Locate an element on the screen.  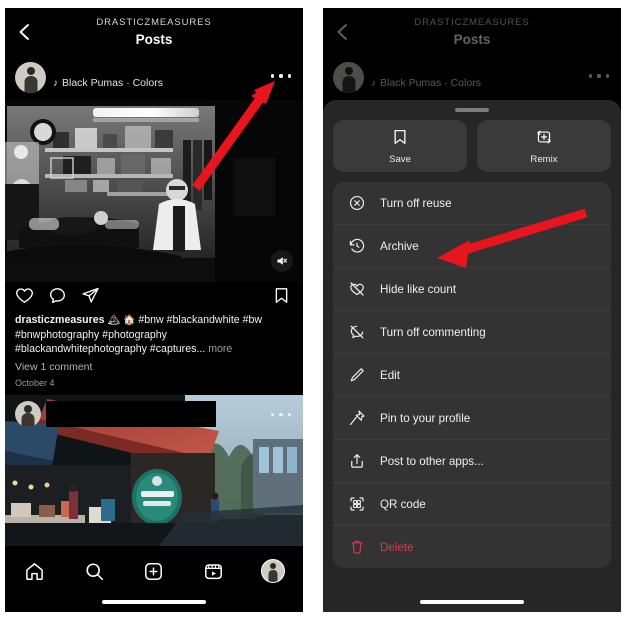
turn-off-reuse-icon is located at coordinates (356, 203).